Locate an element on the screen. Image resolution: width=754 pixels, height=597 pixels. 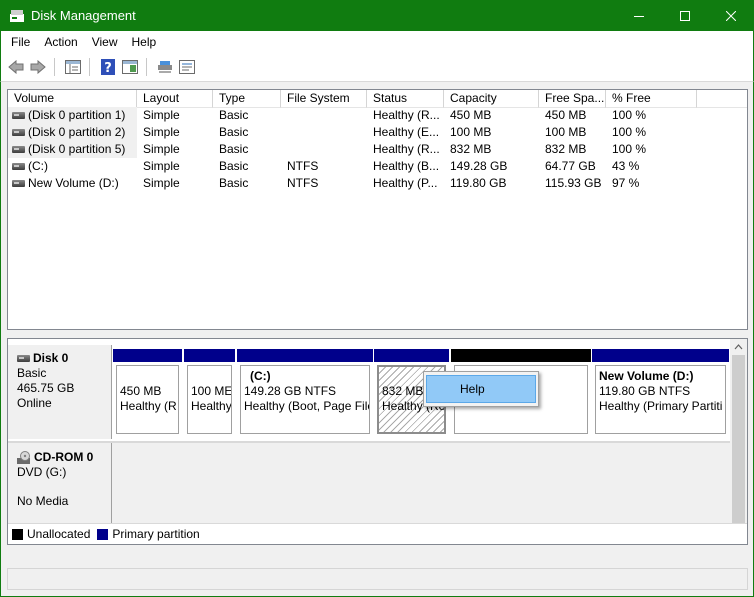
partition-1: 450 MB Healthy (R is located at coordinates (147, 392).